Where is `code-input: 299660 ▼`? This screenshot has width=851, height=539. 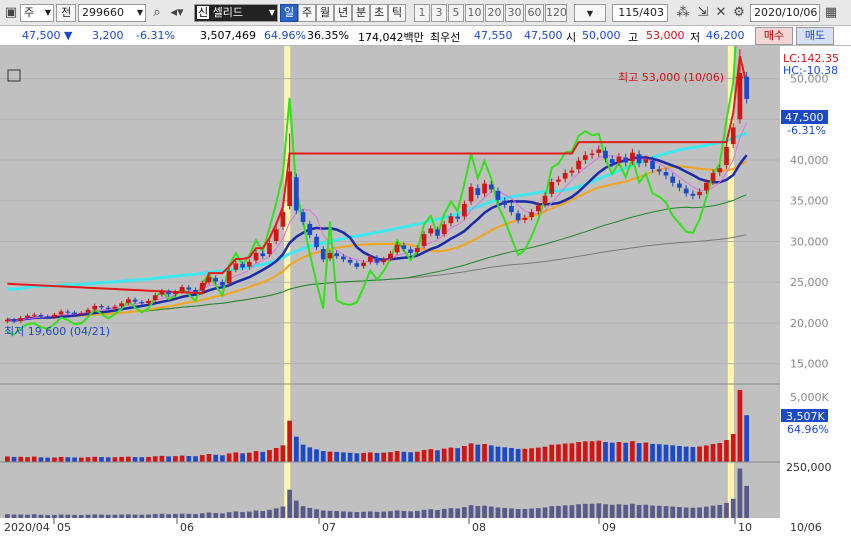
code-input: 299660 ▼ is located at coordinates (112, 13).